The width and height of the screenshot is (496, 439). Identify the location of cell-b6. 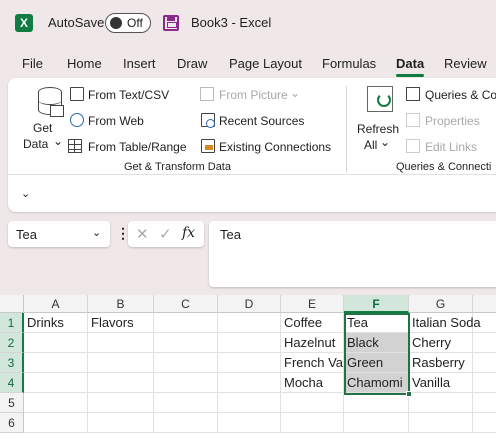
(121, 423).